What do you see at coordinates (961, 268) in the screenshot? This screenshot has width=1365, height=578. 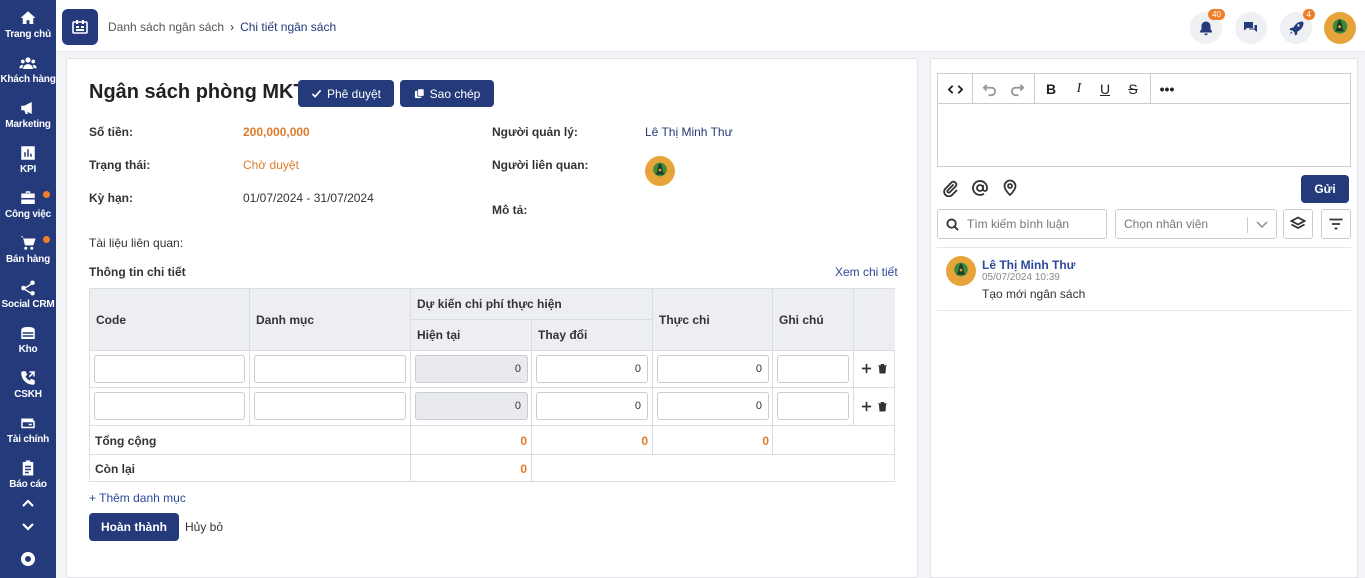 I see `rocket-avatar-icon` at bounding box center [961, 268].